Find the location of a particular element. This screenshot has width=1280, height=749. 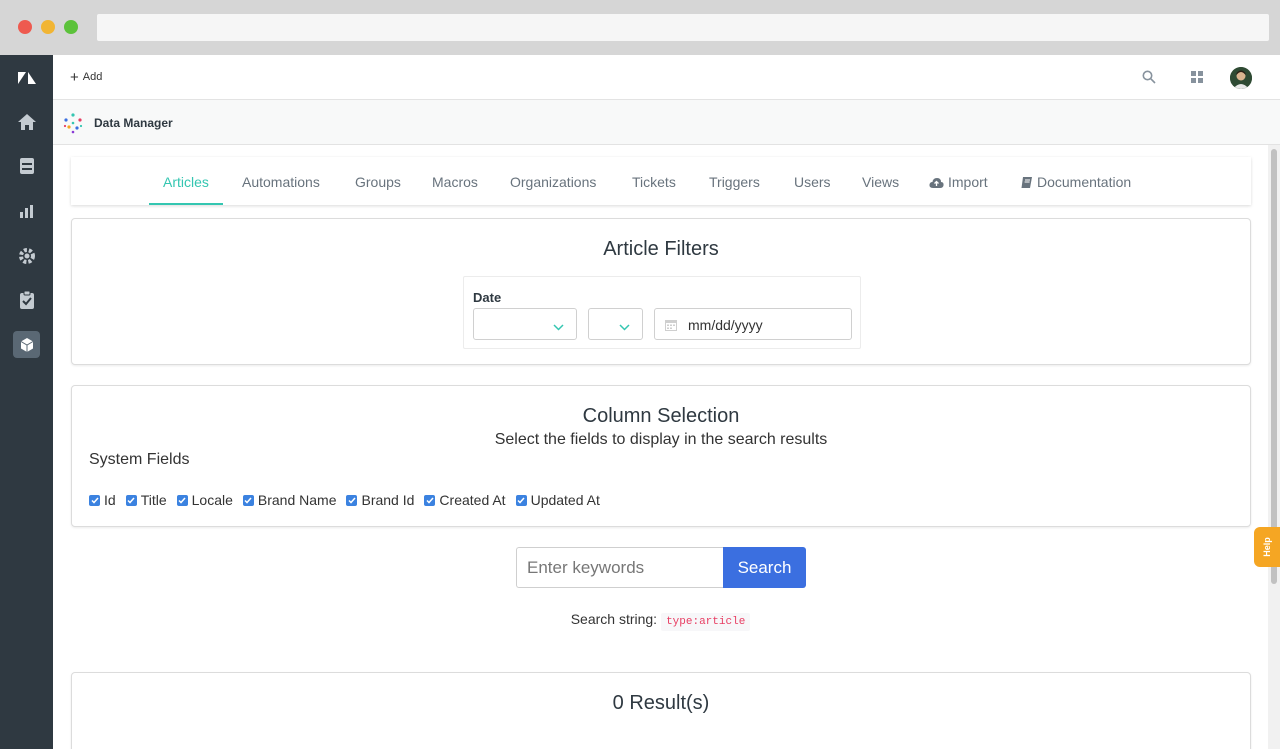

field-checkbox-created-at: Created At is located at coordinates (465, 500).